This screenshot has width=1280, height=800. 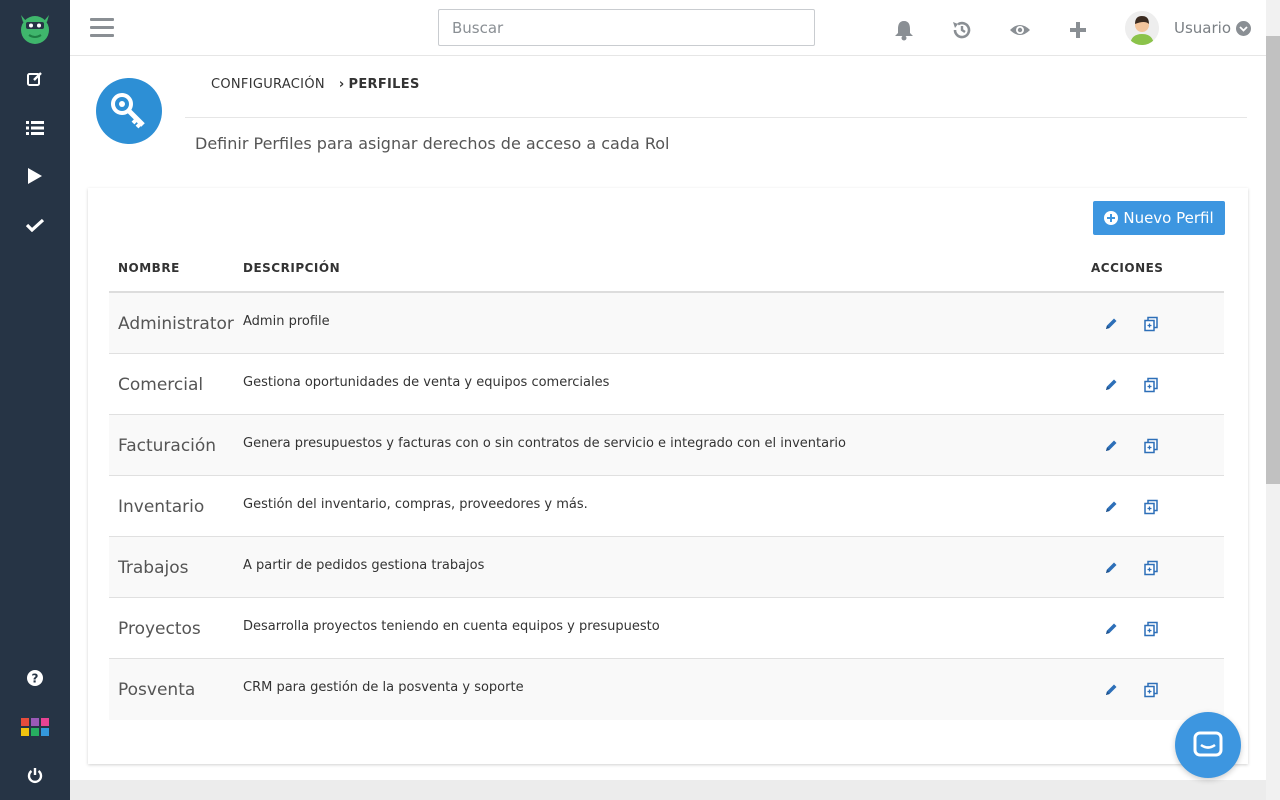 I want to click on table-row: Administrator Admin profile, so click(x=666, y=323).